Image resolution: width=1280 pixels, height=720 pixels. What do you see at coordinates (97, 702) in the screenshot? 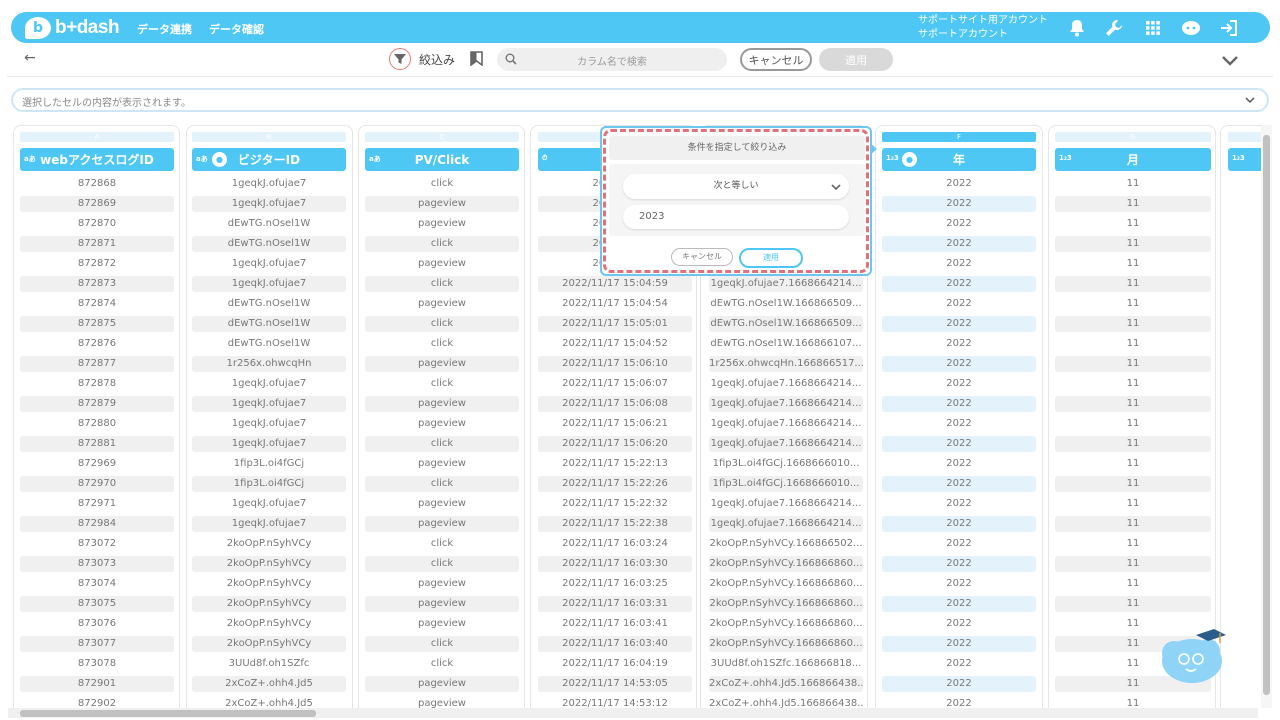
I see `table-cell: 872902` at bounding box center [97, 702].